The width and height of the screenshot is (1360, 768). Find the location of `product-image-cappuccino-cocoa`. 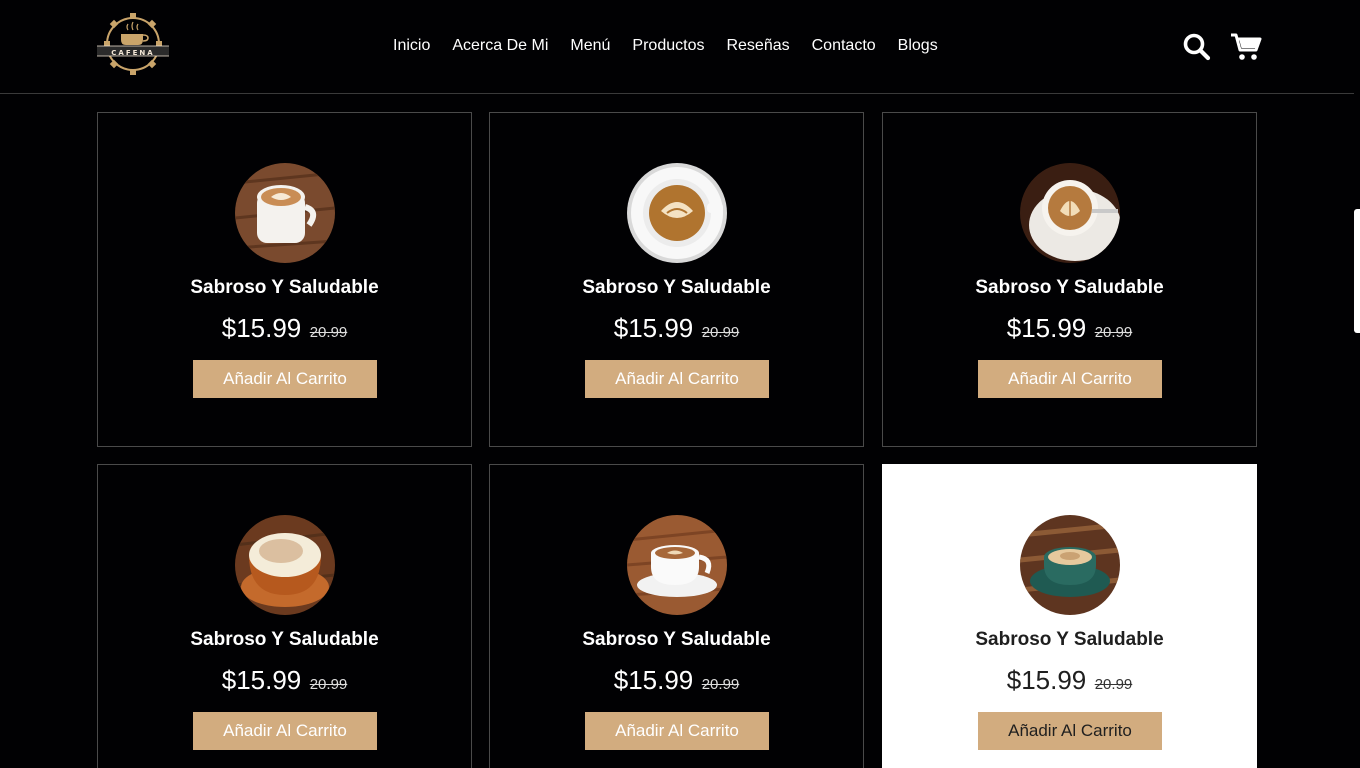

product-image-cappuccino-cocoa is located at coordinates (285, 565).